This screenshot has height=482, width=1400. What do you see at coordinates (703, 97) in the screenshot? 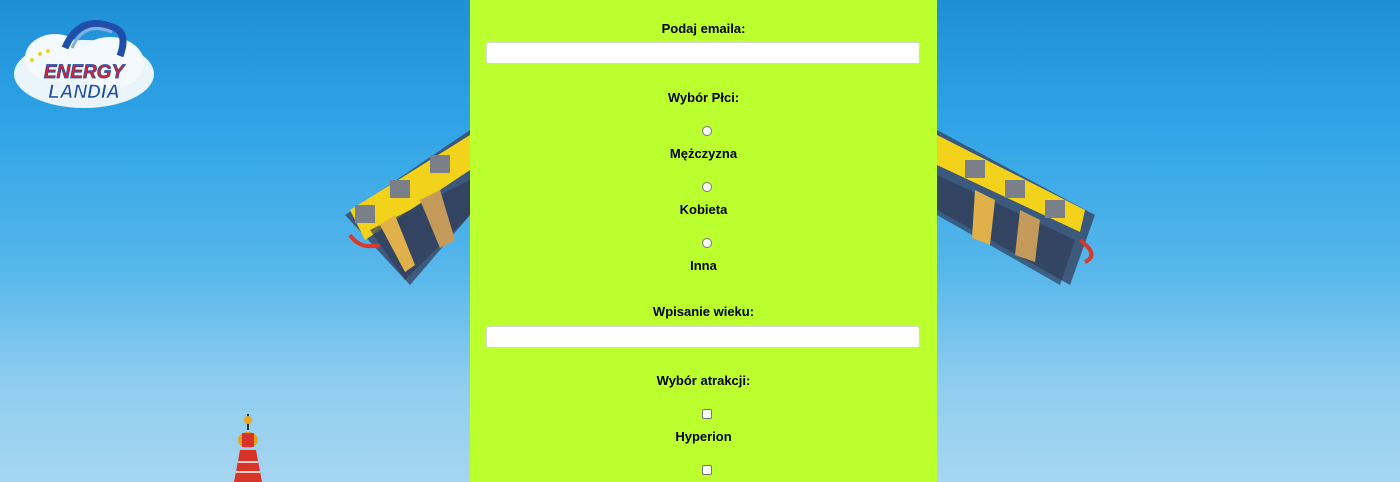
I see `gender-label: Wybór Płci:` at bounding box center [703, 97].